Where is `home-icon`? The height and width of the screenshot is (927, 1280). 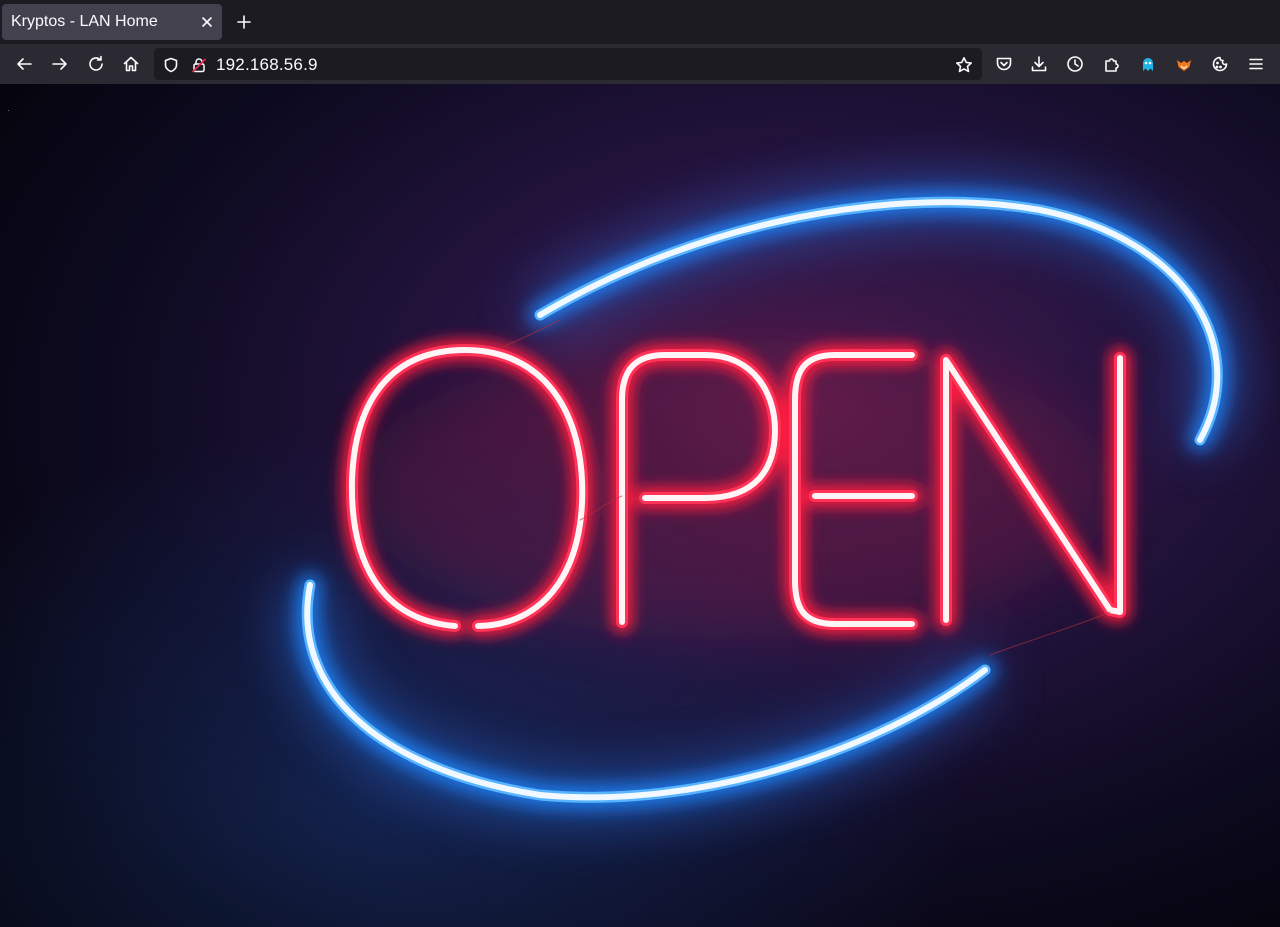
home-icon is located at coordinates (131, 64).